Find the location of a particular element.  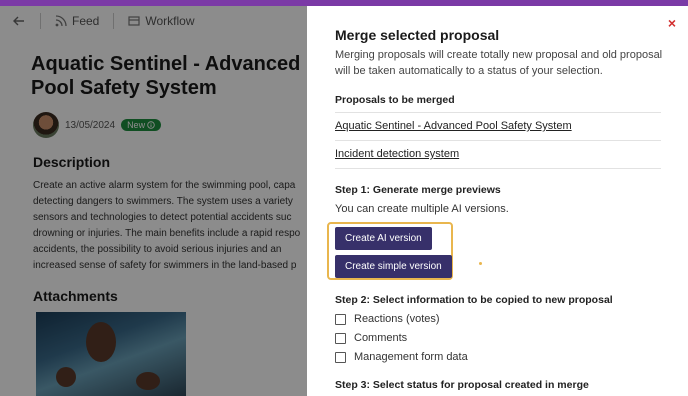

close-icon: × is located at coordinates (672, 23).